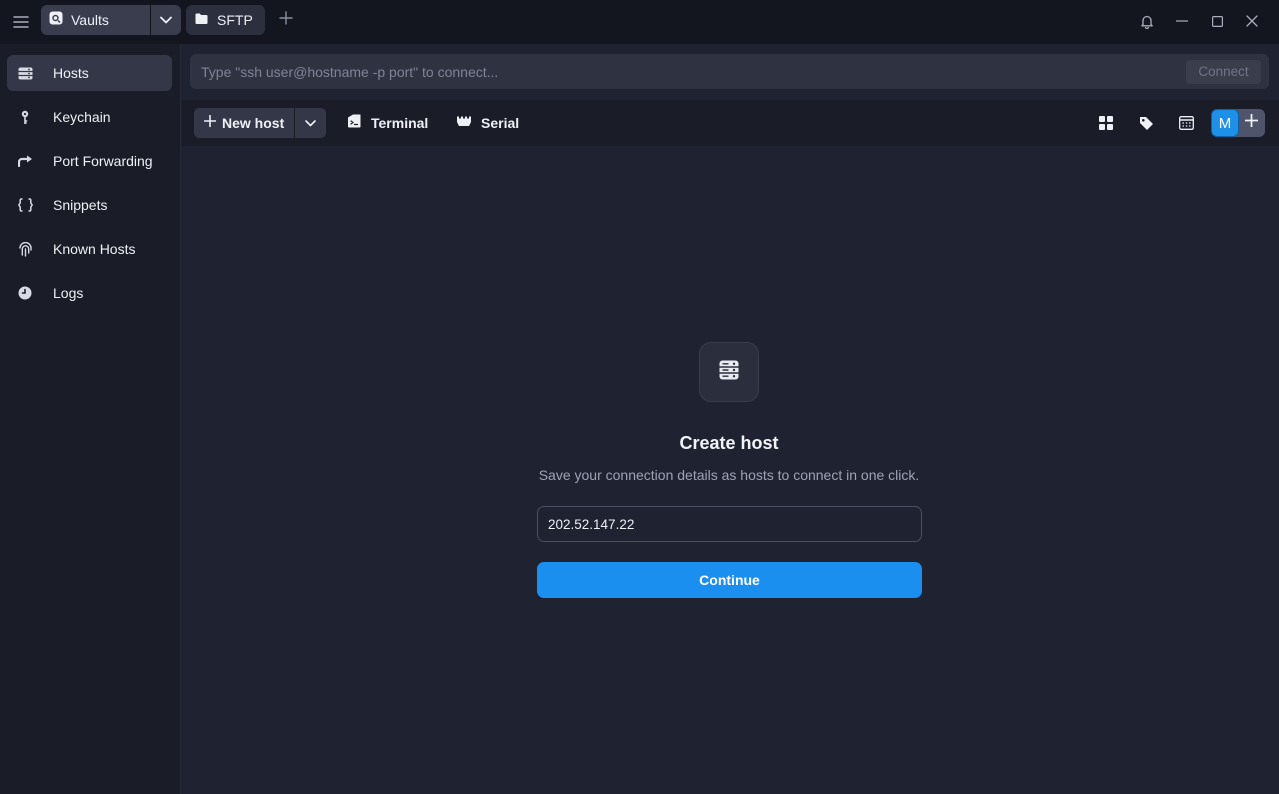 The image size is (1279, 794). What do you see at coordinates (25, 73) in the screenshot?
I see `hosts-icon` at bounding box center [25, 73].